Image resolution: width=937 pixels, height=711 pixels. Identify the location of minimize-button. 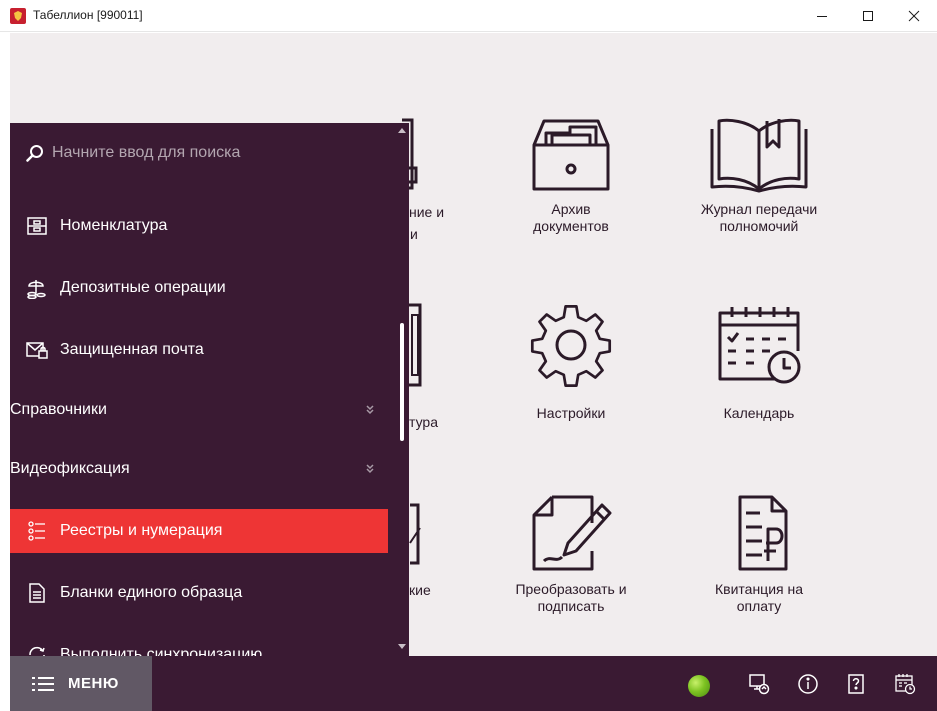
(822, 16).